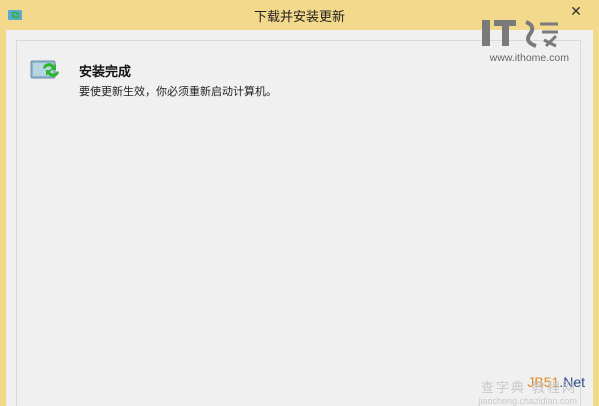 Image resolution: width=599 pixels, height=406 pixels. Describe the element at coordinates (44, 69) in the screenshot. I see `update-monitor-icon` at that location.